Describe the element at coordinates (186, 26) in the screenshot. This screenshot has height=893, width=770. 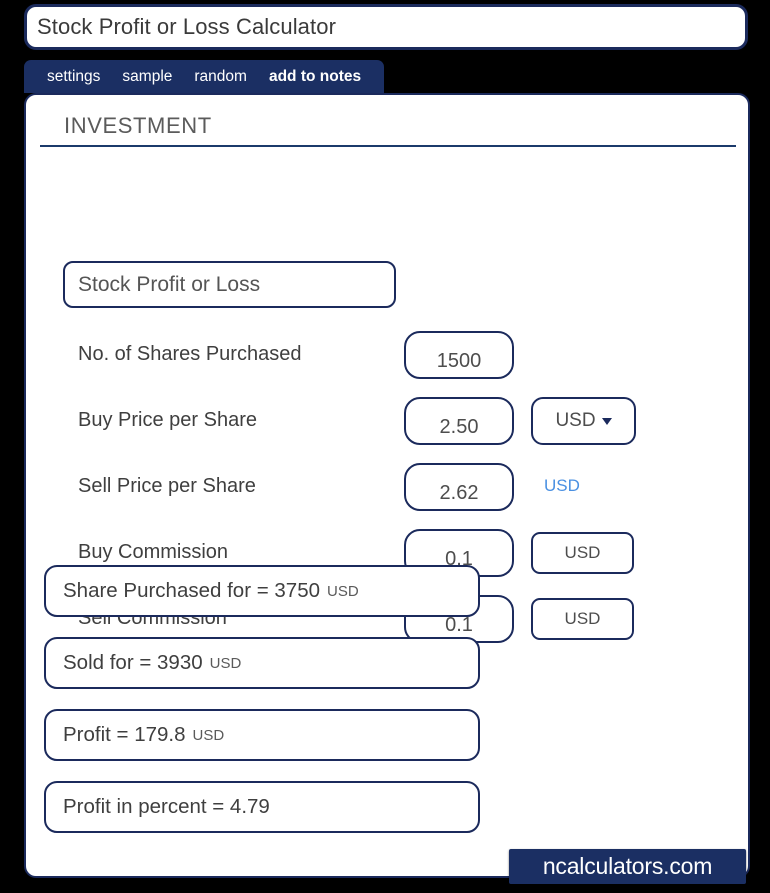
I see `page-title: Stock Profit or Loss Calculator` at that location.